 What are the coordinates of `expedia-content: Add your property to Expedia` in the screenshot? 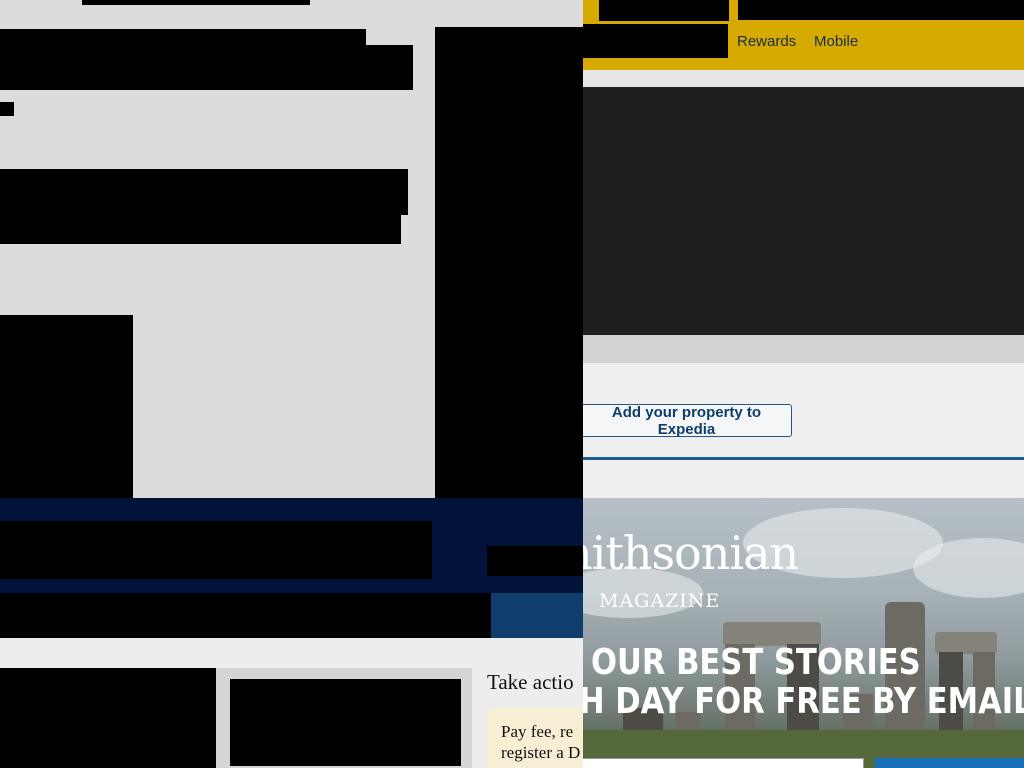 It's located at (803, 430).